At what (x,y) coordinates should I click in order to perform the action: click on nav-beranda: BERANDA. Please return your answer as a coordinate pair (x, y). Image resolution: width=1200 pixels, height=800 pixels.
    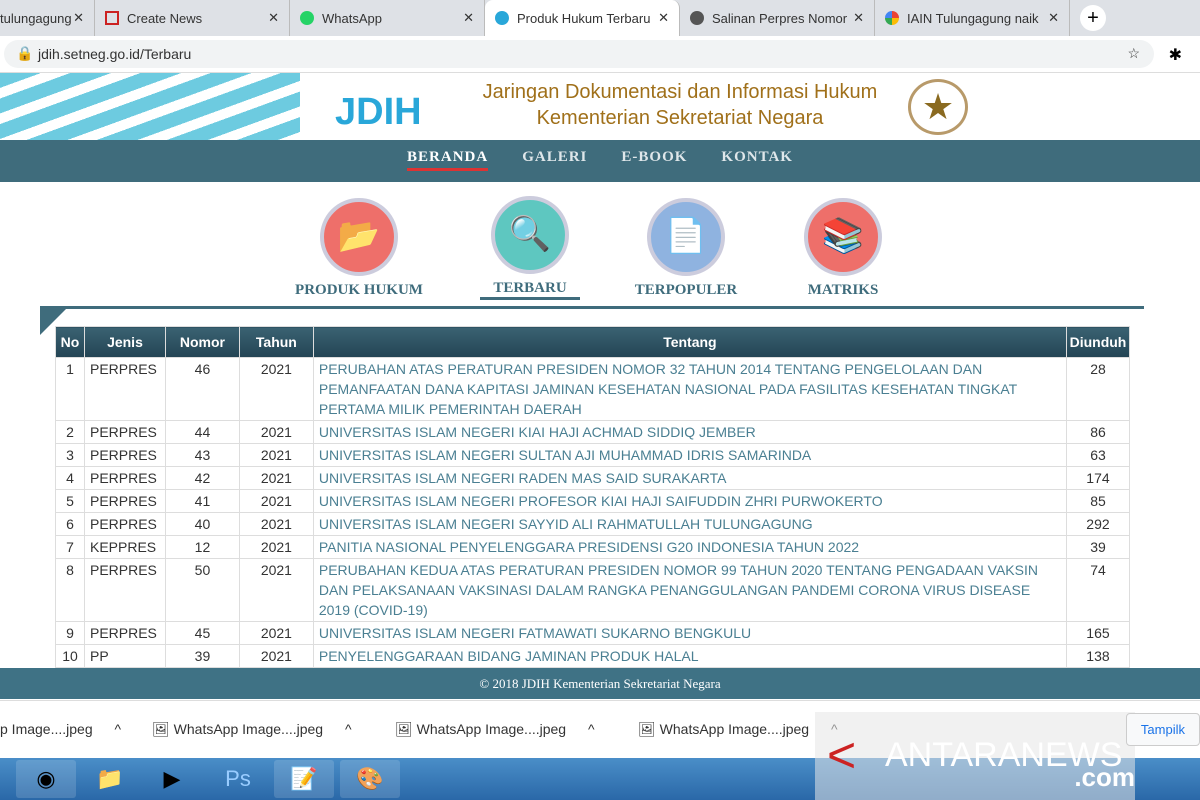
    Looking at the image, I should click on (448, 160).